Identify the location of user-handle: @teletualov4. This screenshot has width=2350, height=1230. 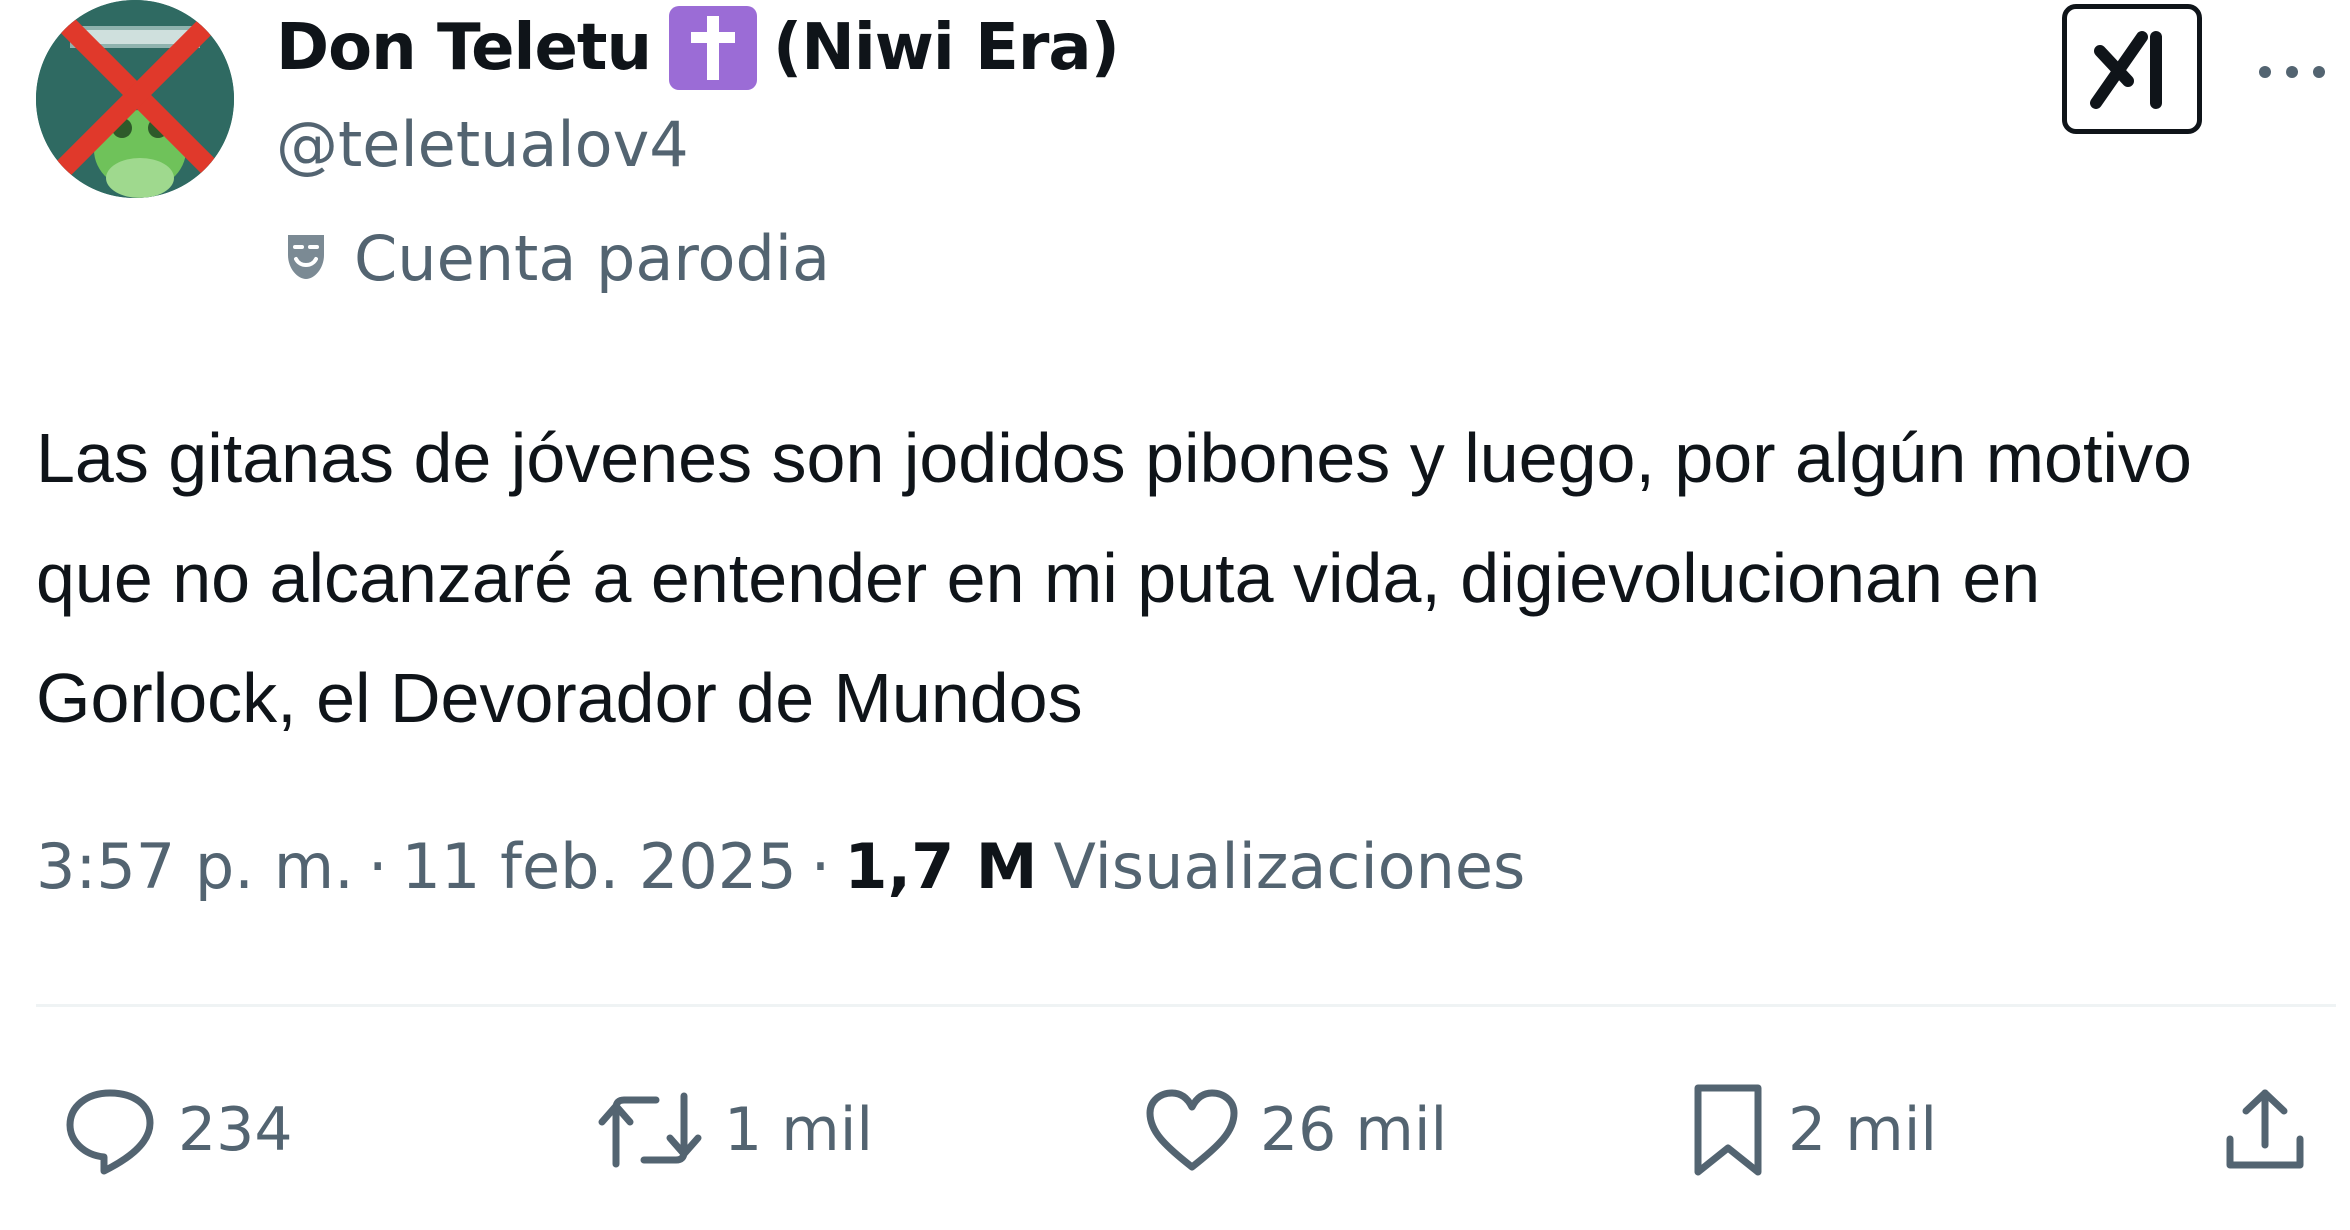
(482, 144).